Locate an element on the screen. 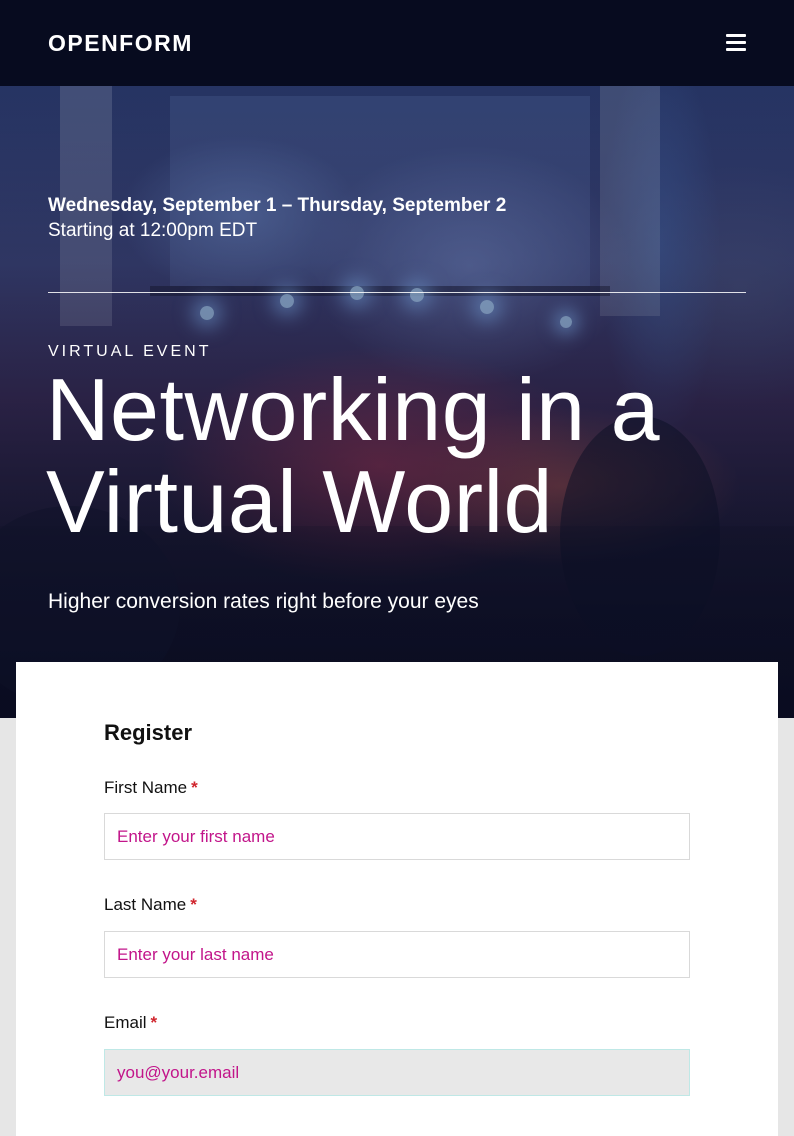 This screenshot has height=1136, width=794. top-navigation-bar: OPENFORM is located at coordinates (397, 43).